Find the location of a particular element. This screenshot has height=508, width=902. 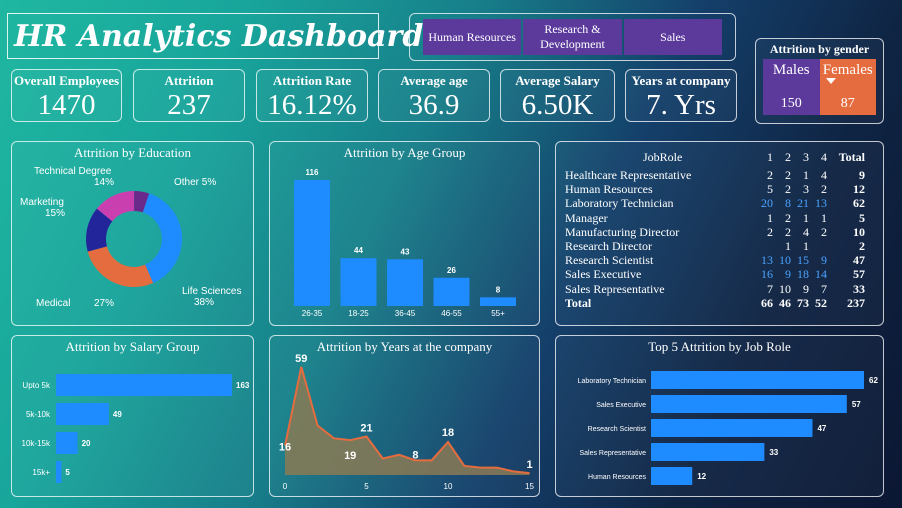

value-cell: 46 is located at coordinates (785, 302).